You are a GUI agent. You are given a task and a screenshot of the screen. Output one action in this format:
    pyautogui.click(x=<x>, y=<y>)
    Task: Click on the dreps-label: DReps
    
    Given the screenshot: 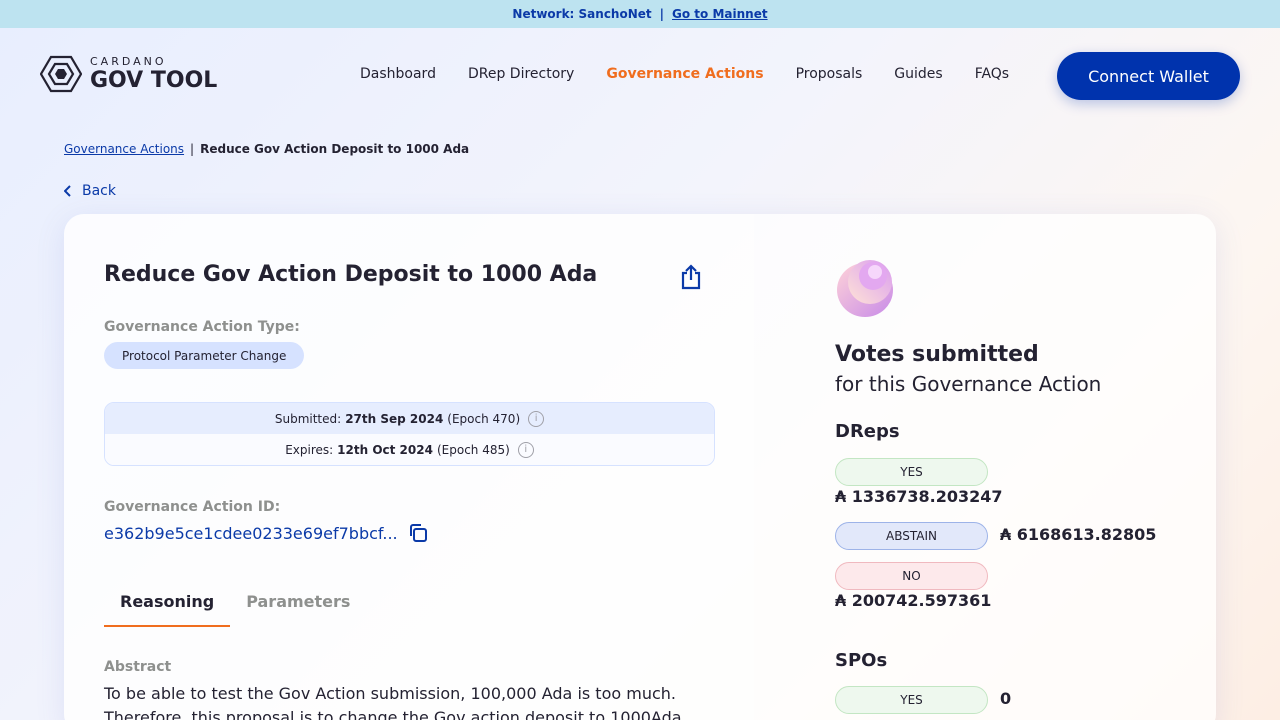 What is the action you would take?
    pyautogui.click(x=867, y=431)
    